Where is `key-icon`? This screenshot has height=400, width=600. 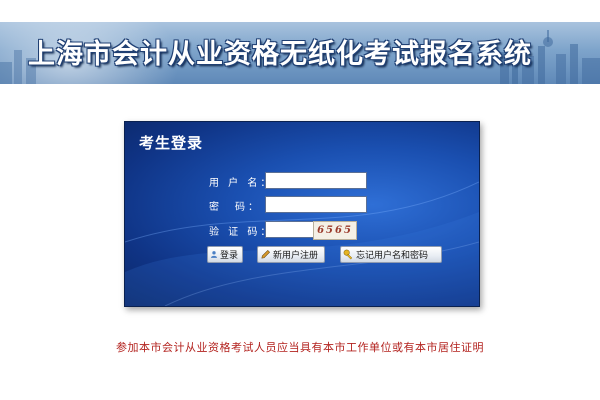 key-icon is located at coordinates (348, 254).